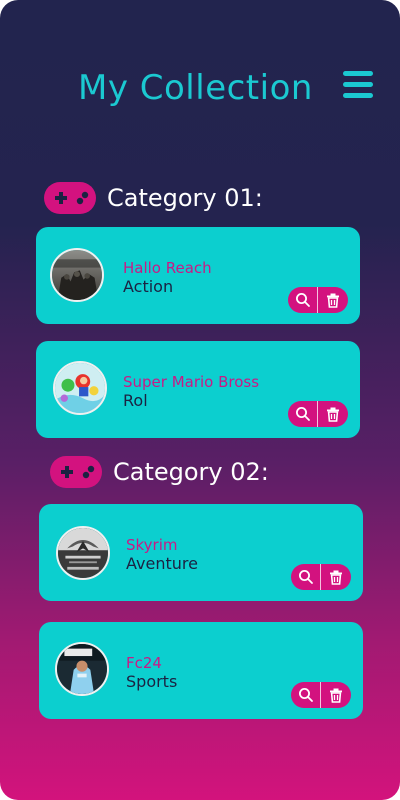 Image resolution: width=400 pixels, height=800 pixels. I want to click on game-title: Hallo Reach, so click(167, 268).